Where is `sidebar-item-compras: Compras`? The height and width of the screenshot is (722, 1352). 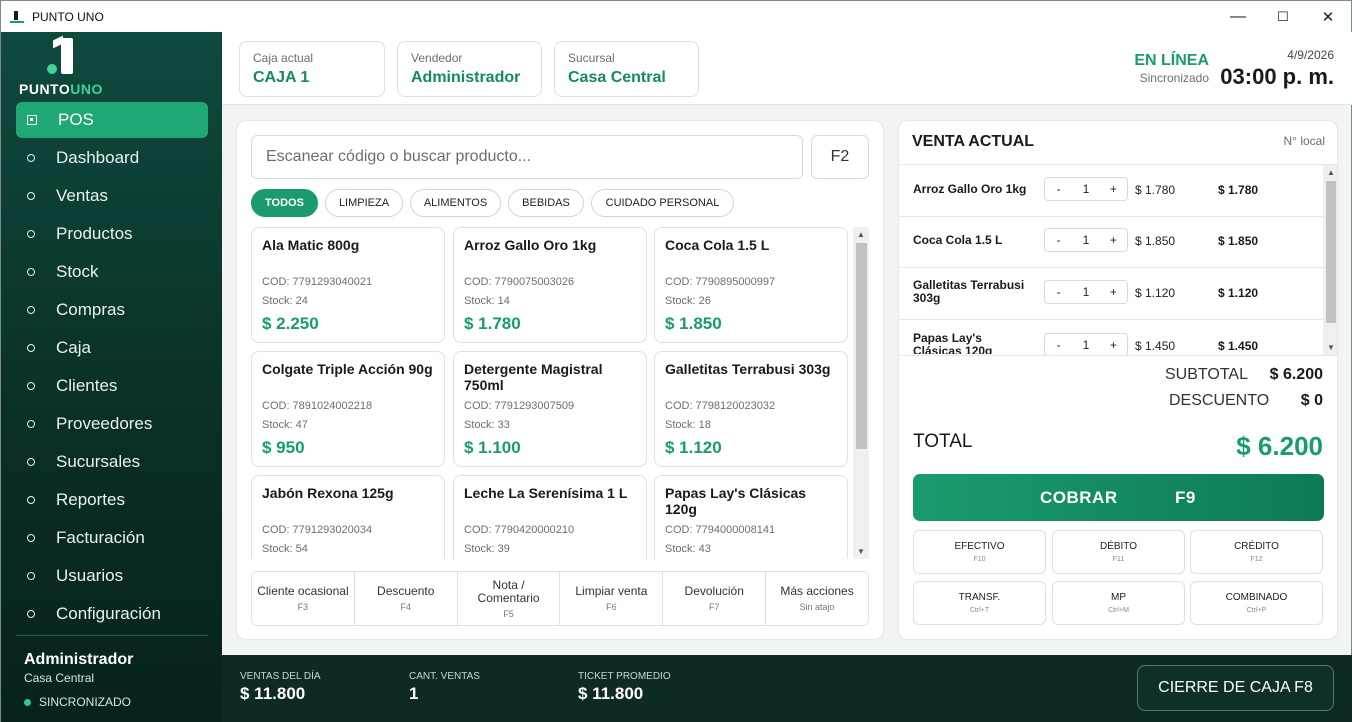
sidebar-item-compras: Compras is located at coordinates (112, 310).